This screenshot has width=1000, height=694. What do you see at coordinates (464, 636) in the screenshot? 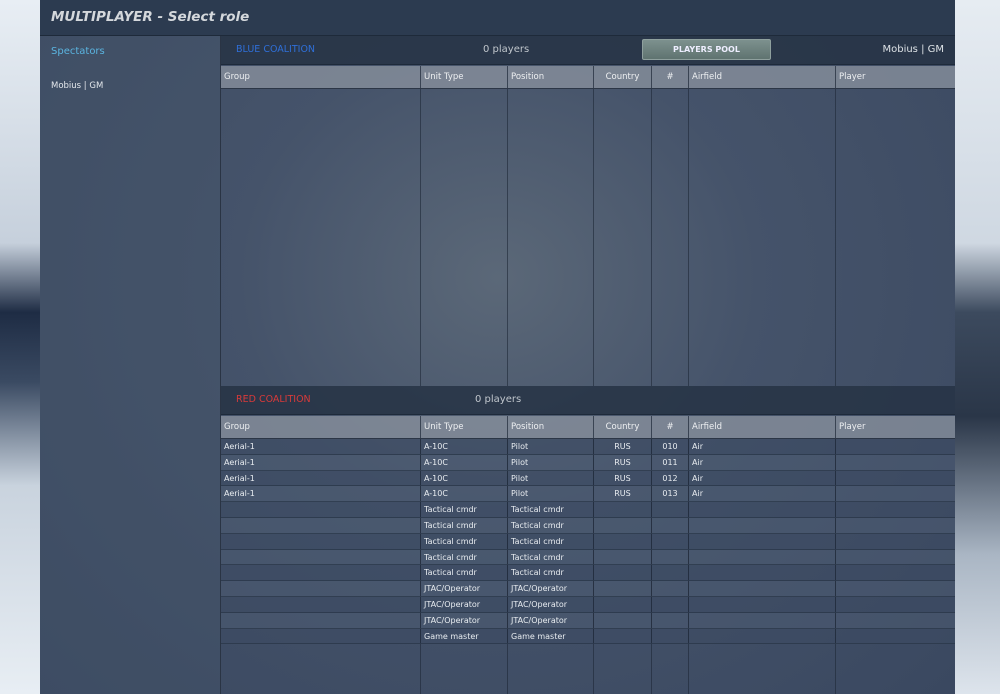
I see `cell-unit-type: Game master` at bounding box center [464, 636].